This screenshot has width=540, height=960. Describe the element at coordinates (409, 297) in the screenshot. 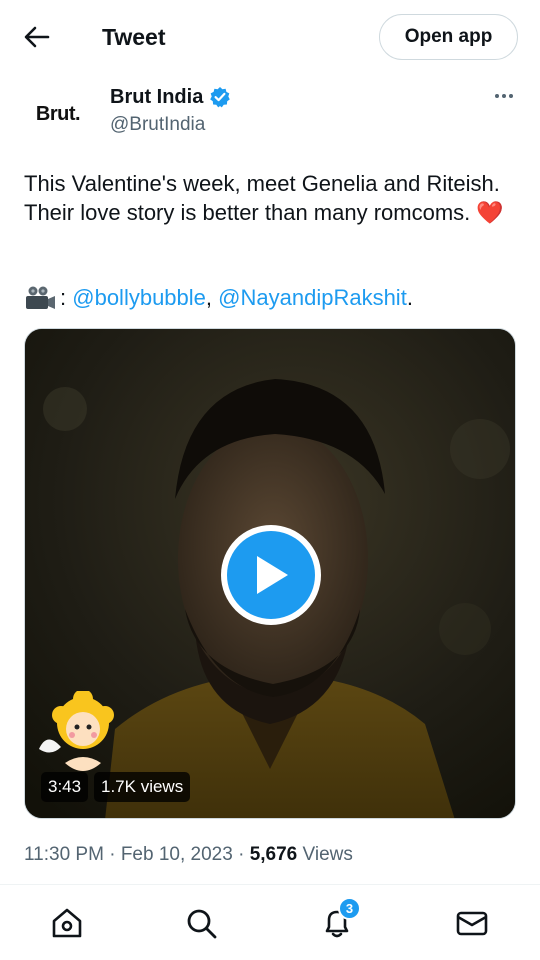

I see `credit-end: .` at that location.